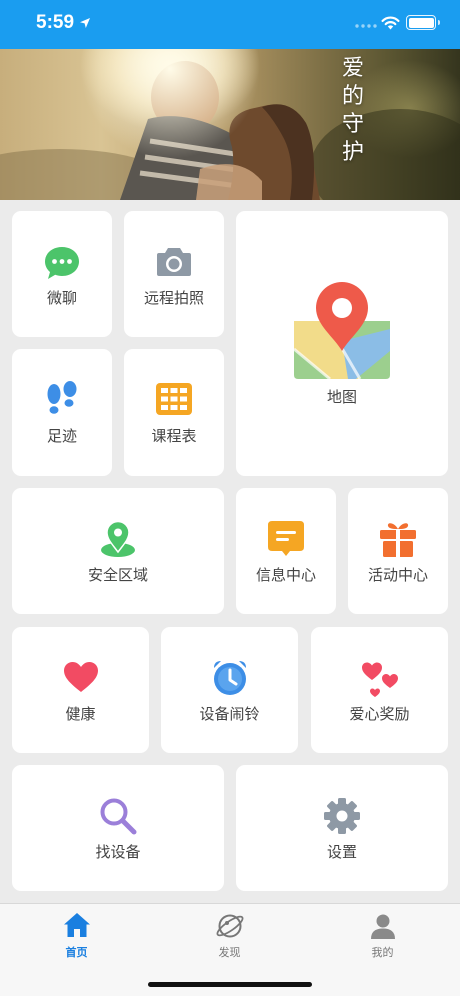 Image resolution: width=460 pixels, height=996 pixels. I want to click on timetable-grid-icon, so click(174, 399).